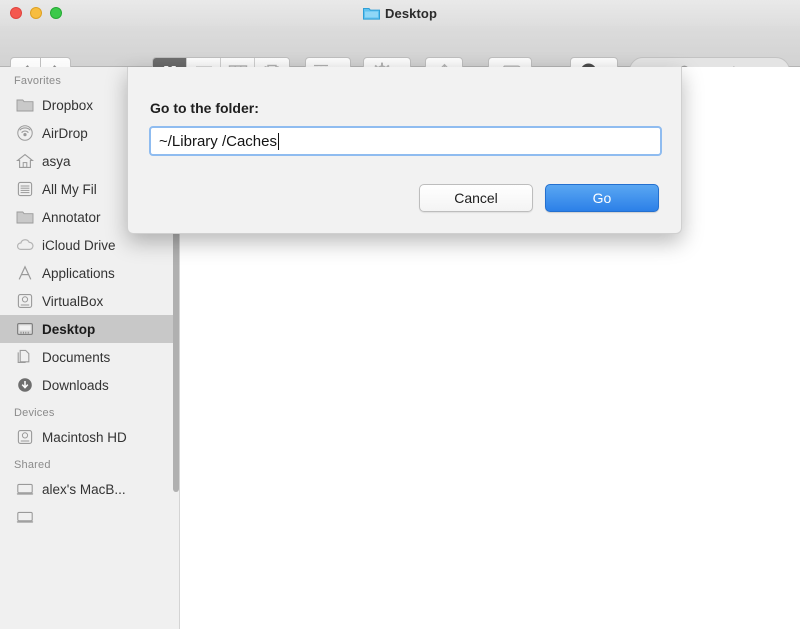 The height and width of the screenshot is (629, 800). Describe the element at coordinates (218, 141) in the screenshot. I see `folder-path-value: ~/Library /Caches` at that location.